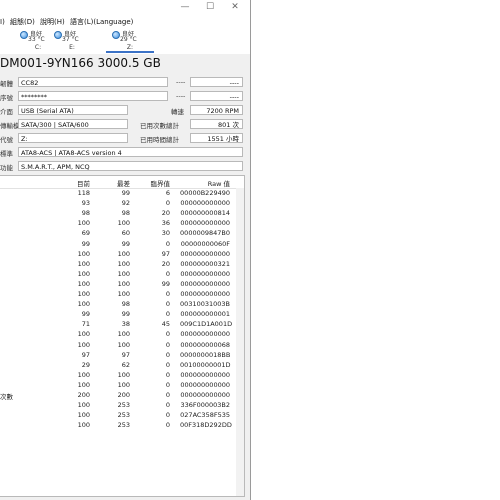  What do you see at coordinates (165, 324) in the screenshot?
I see `threshold-value: 45` at bounding box center [165, 324].